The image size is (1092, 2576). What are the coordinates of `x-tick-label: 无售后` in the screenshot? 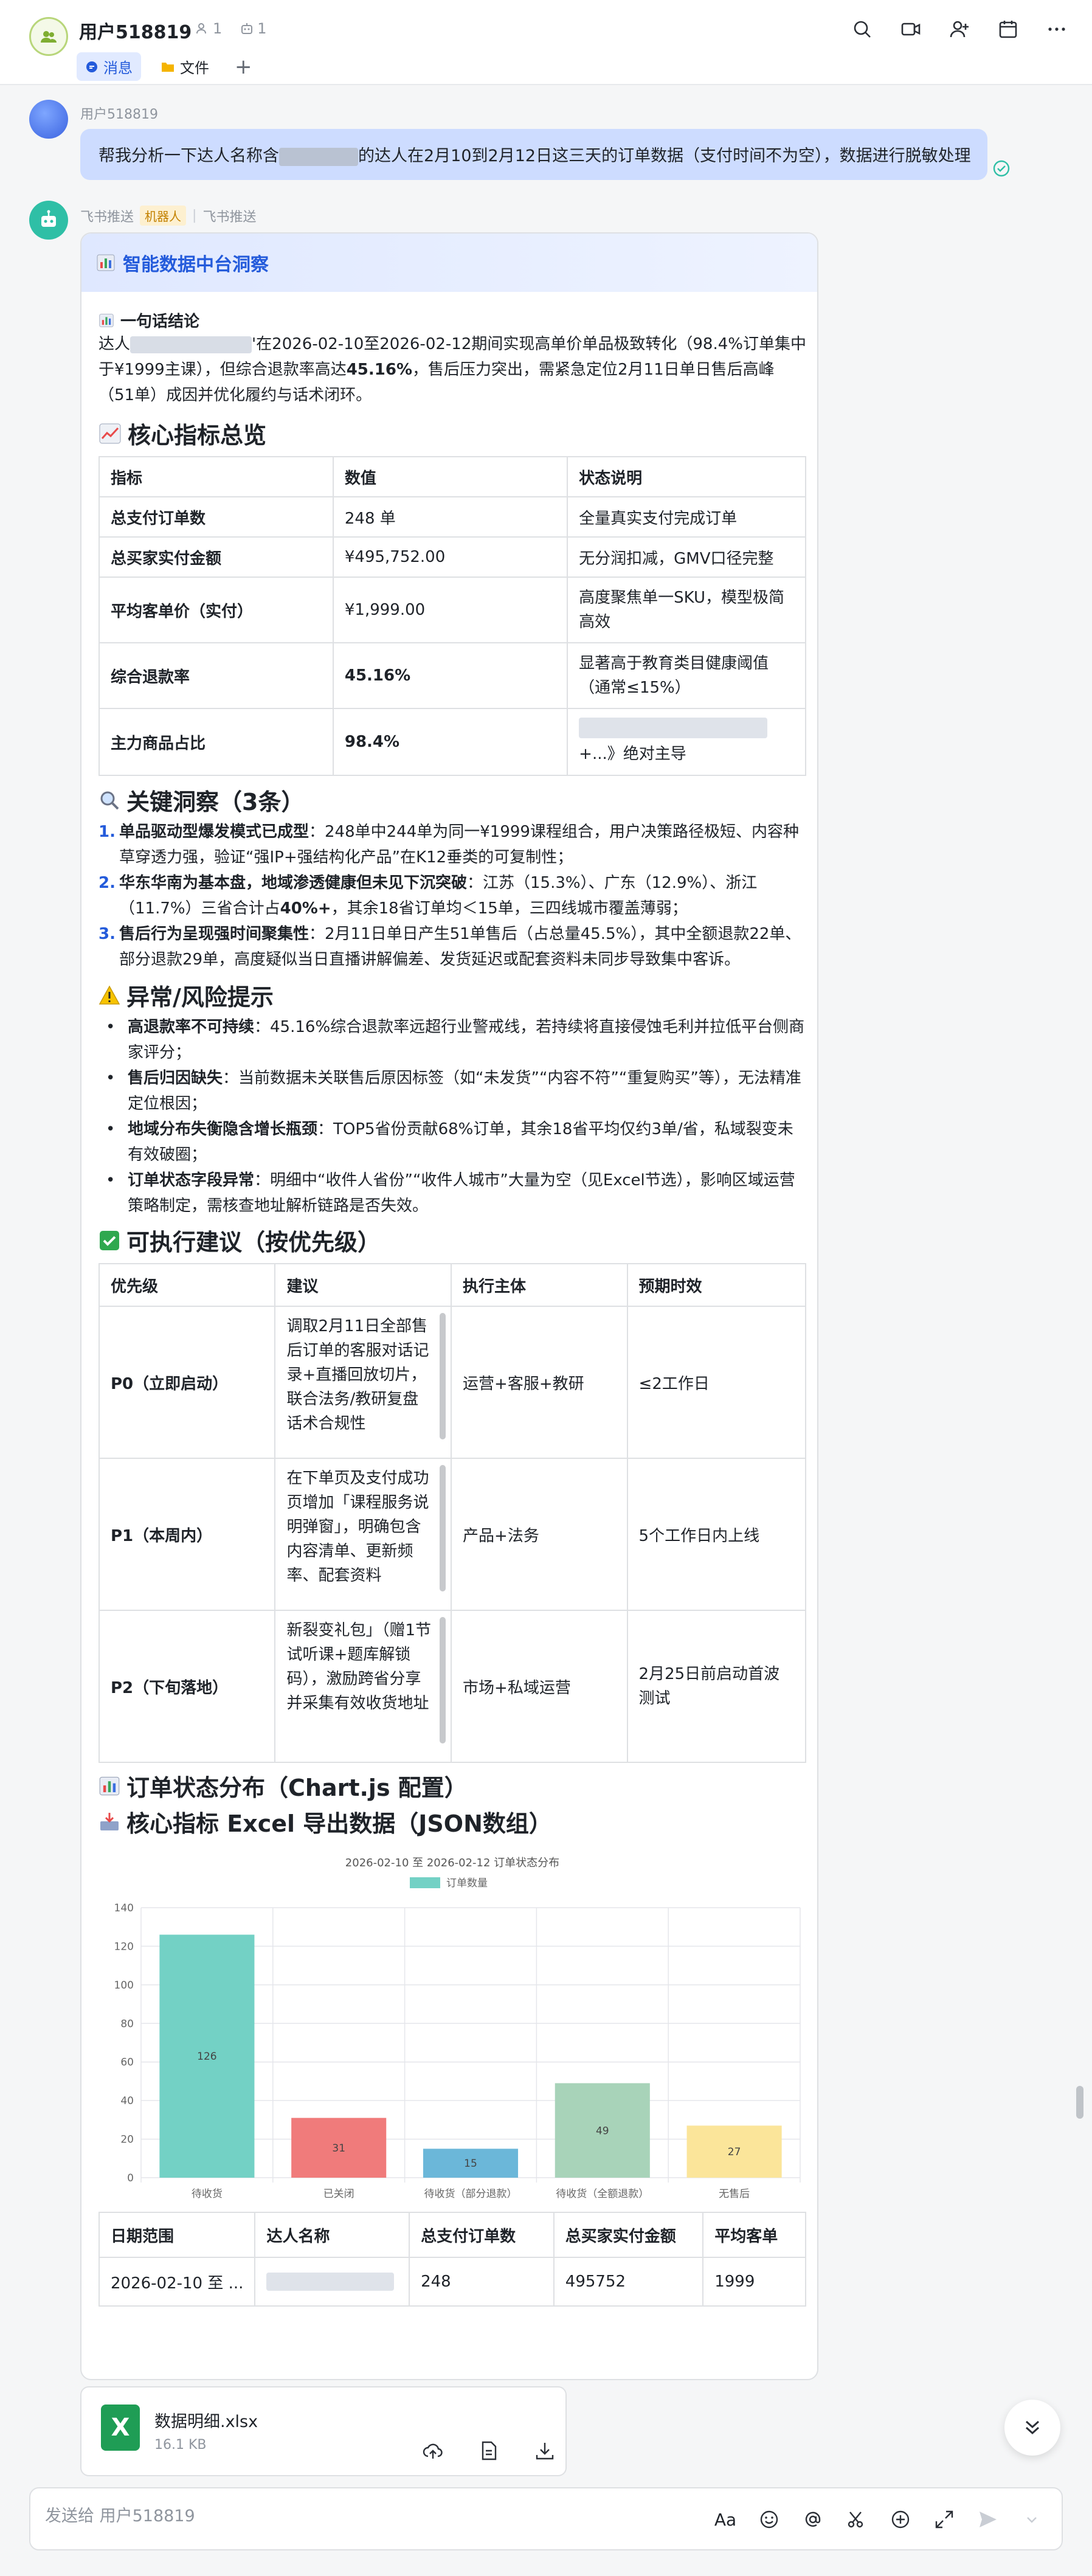 It's located at (734, 2194).